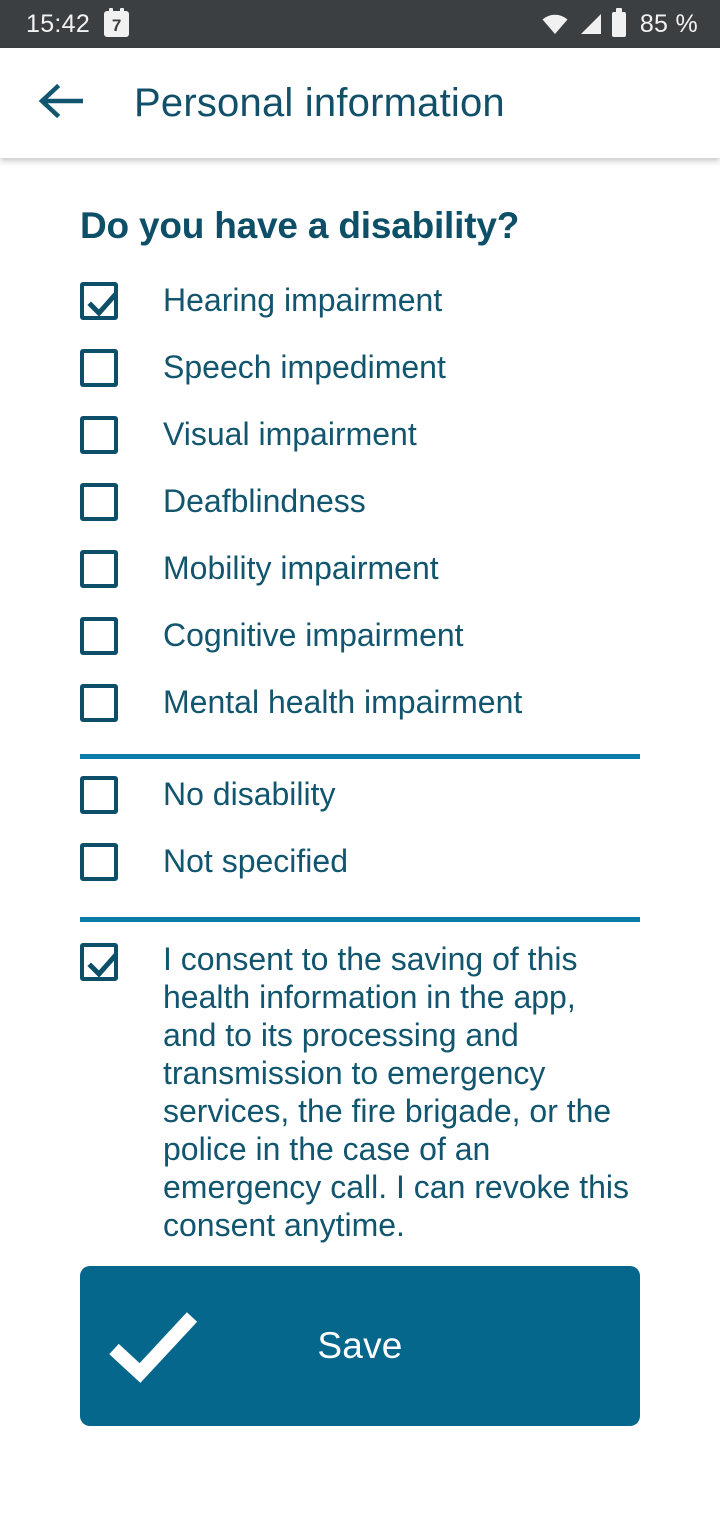 This screenshot has width=720, height=1518. I want to click on checkbox-row-visual-impairment: Visual impairment, so click(360, 444).